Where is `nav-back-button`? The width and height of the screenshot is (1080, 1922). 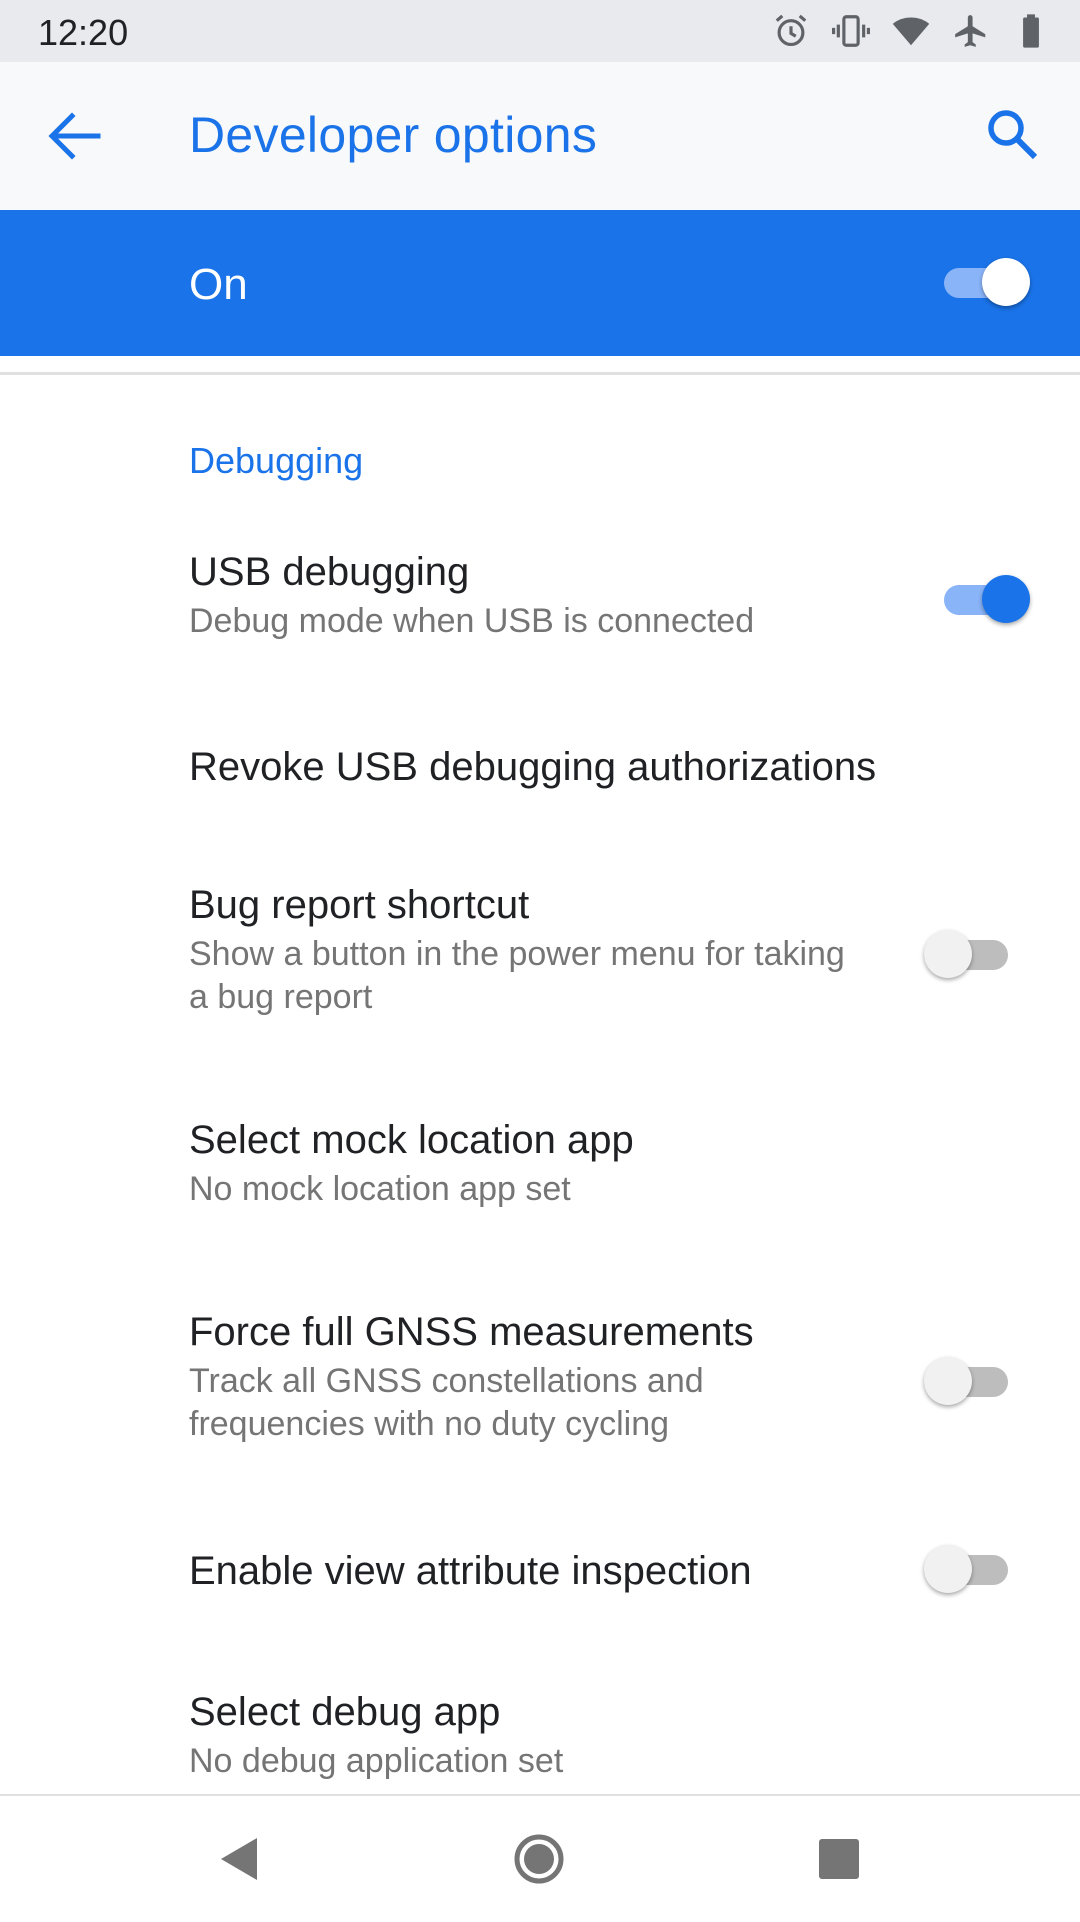 nav-back-button is located at coordinates (238, 1859).